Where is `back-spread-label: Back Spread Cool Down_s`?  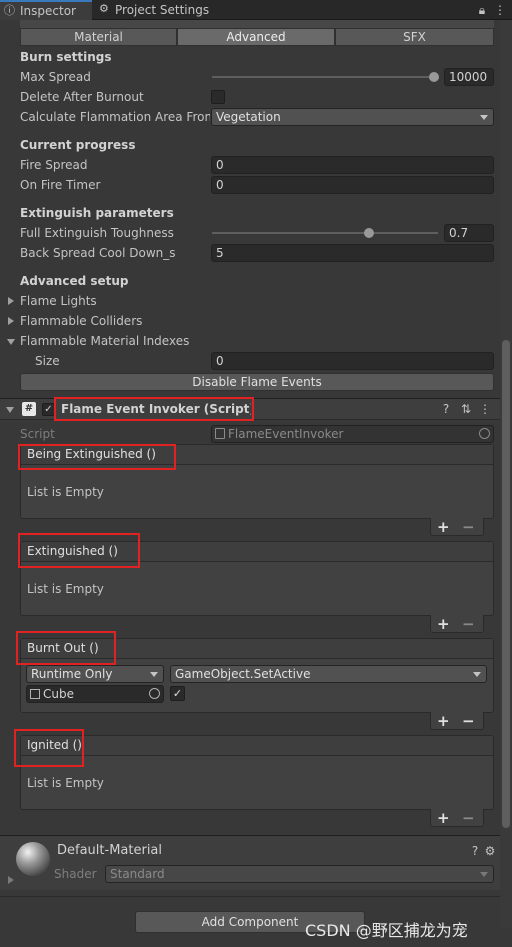 back-spread-label: Back Spread Cool Down_s is located at coordinates (98, 253).